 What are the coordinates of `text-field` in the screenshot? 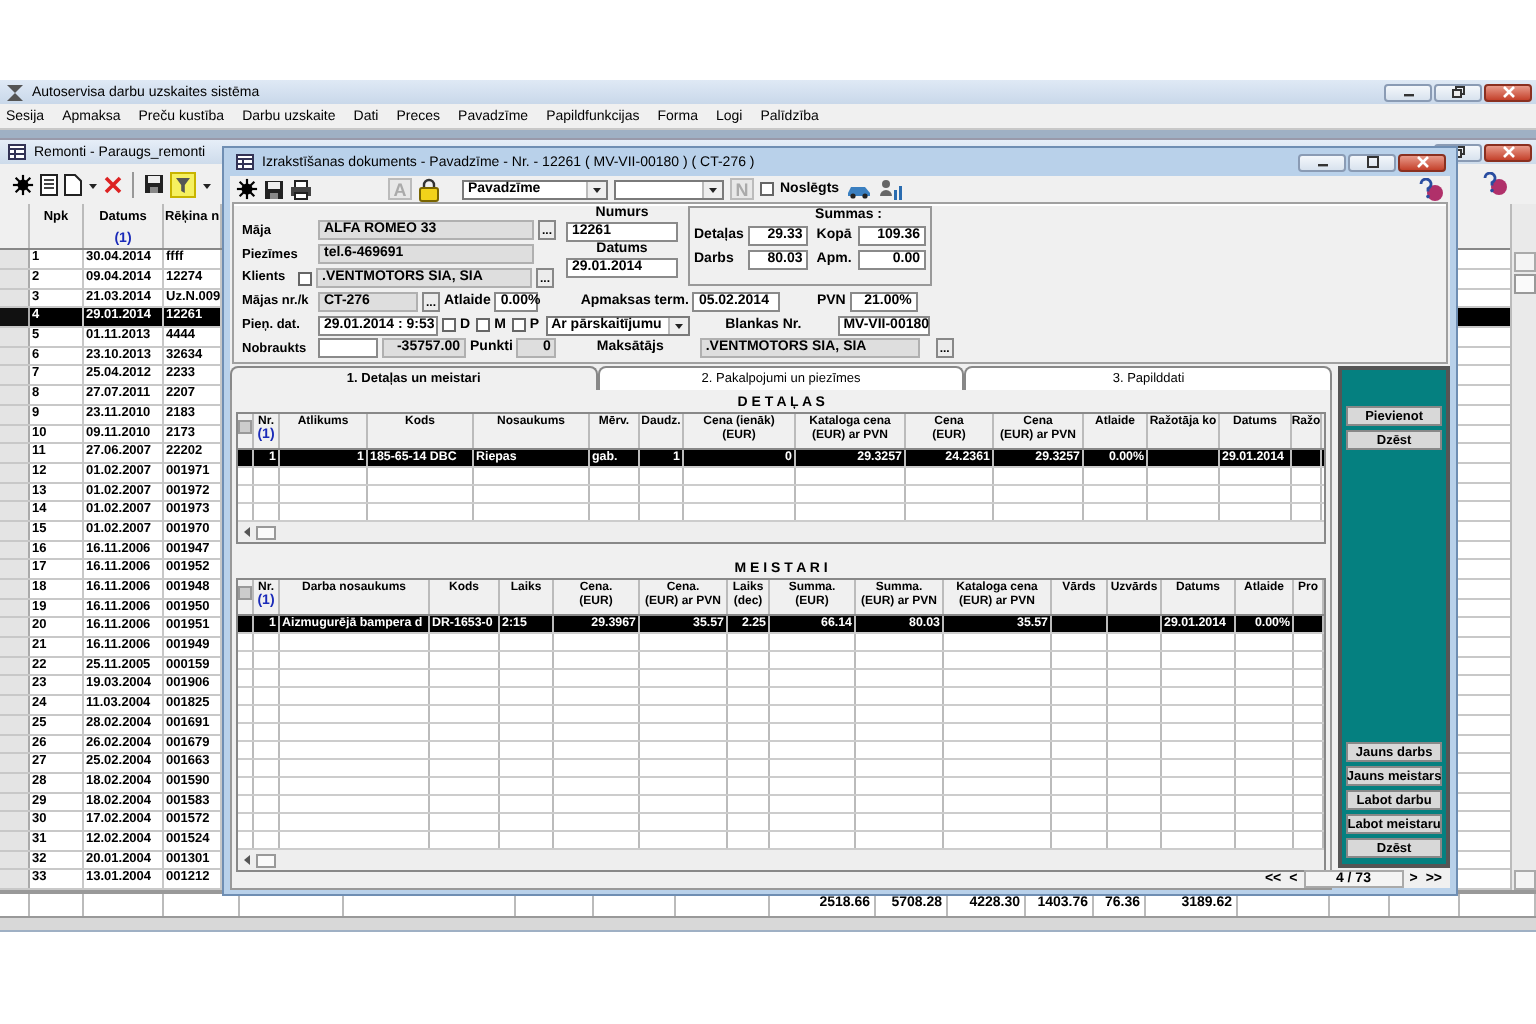 It's located at (348, 348).